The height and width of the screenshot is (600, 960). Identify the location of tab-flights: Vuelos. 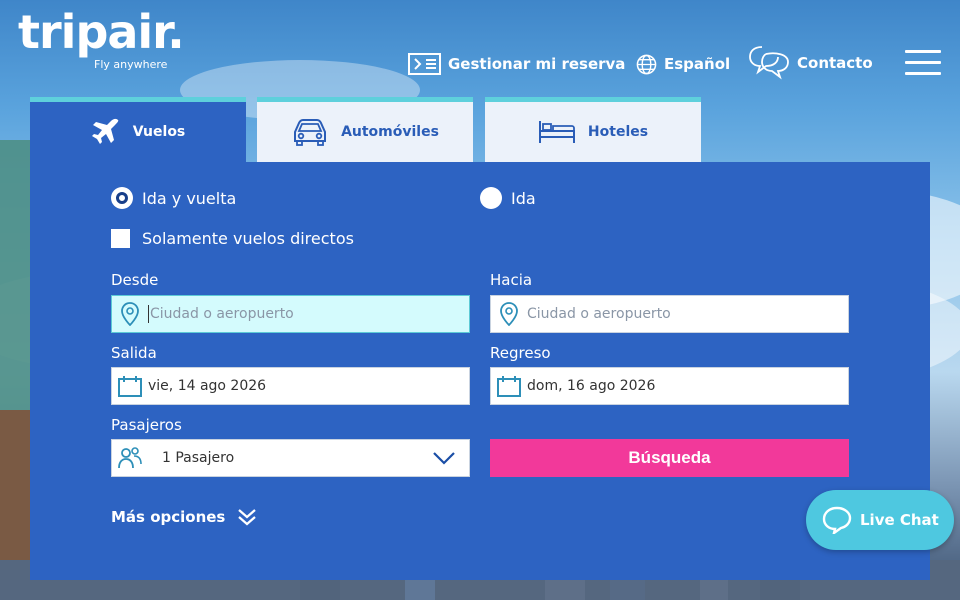
(138, 129).